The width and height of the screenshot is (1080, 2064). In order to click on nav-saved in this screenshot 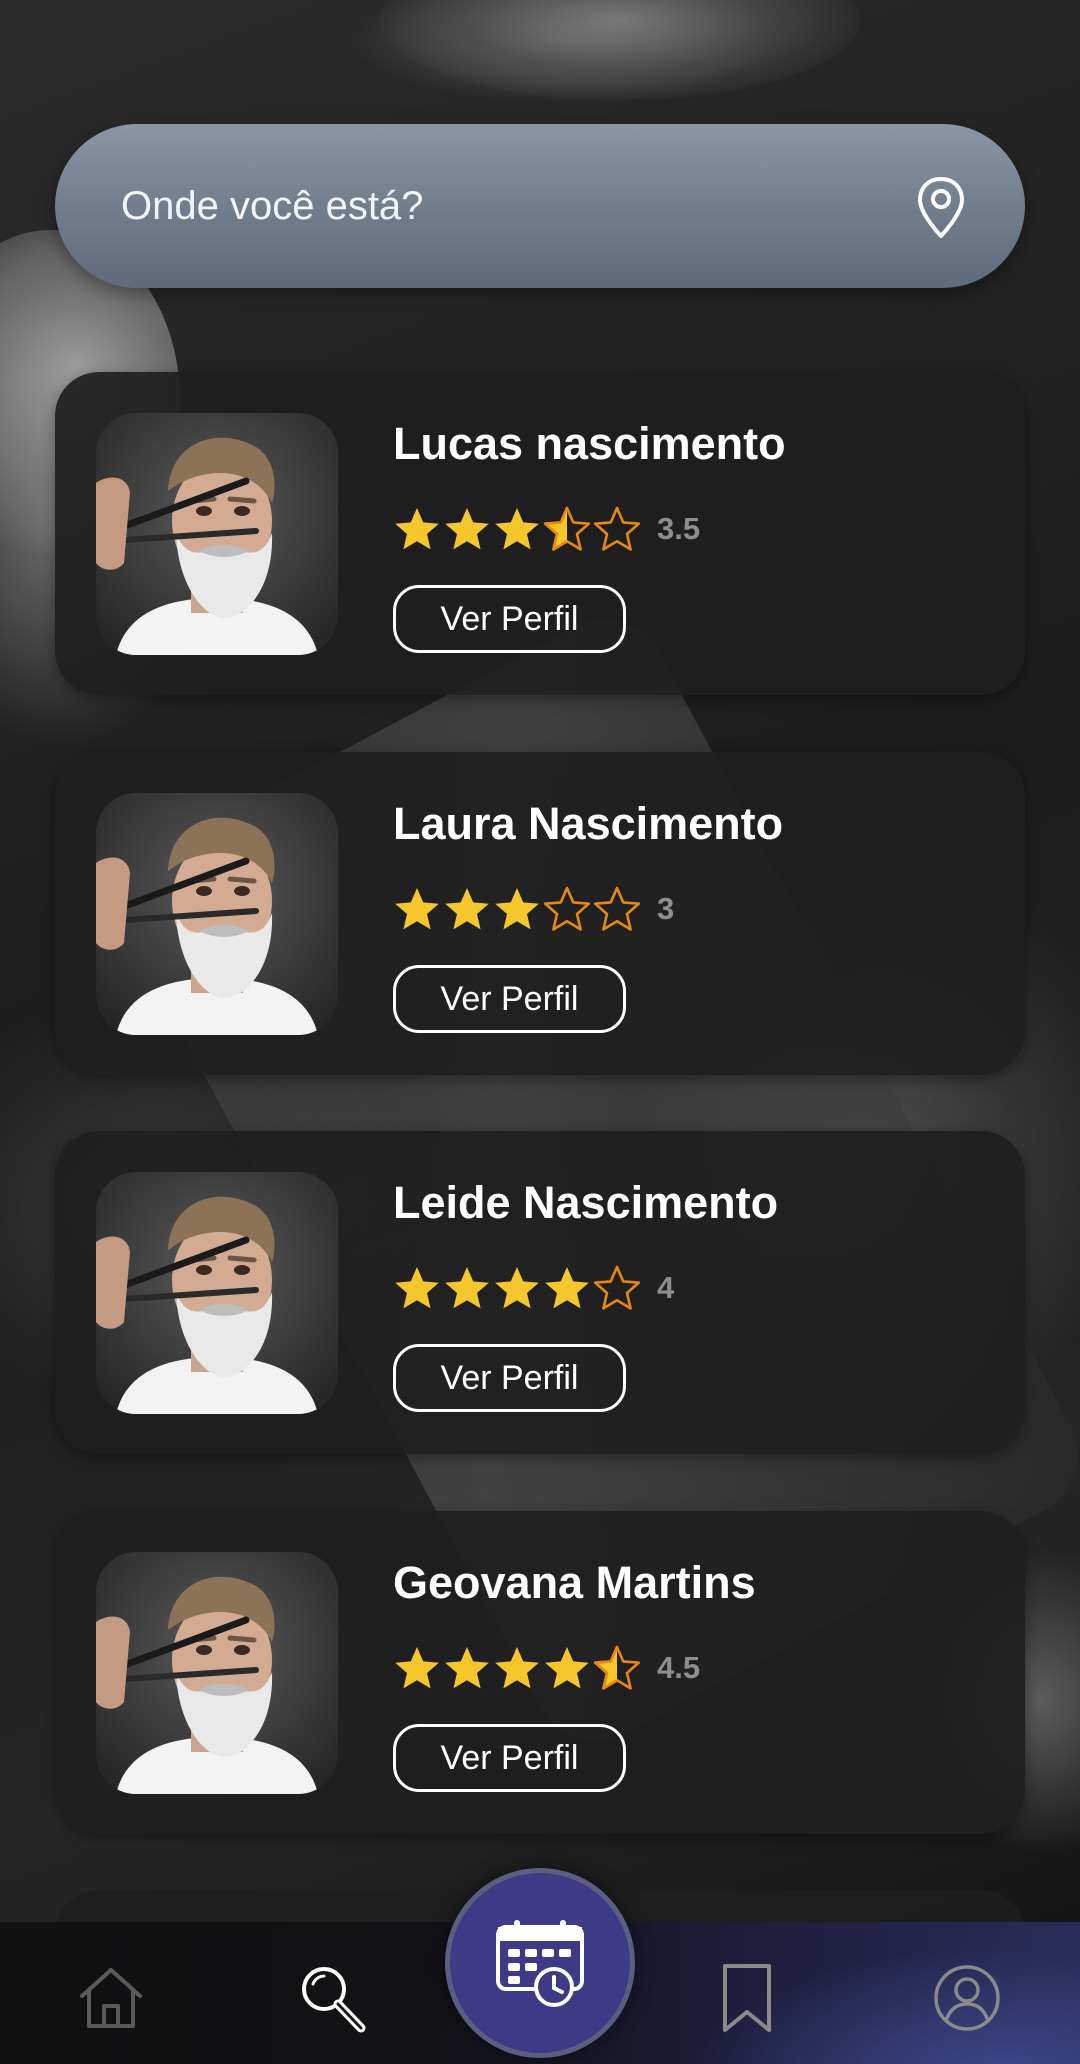, I will do `click(747, 1998)`.